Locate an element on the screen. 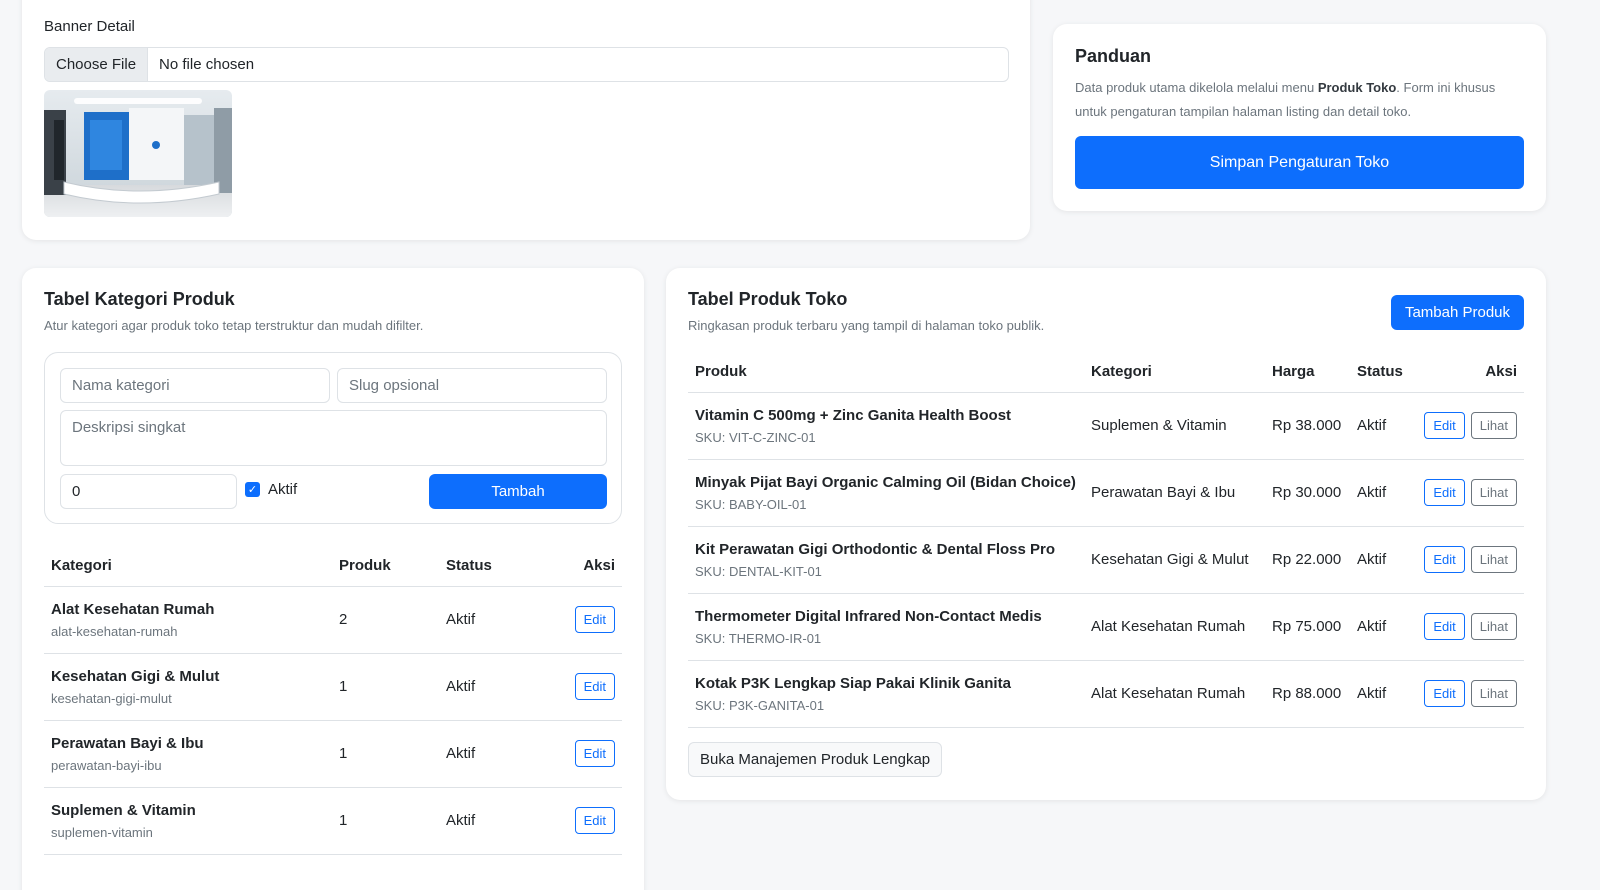 Image resolution: width=1600 pixels, height=890 pixels. category-active-toggle: ✓ Aktif is located at coordinates (271, 489).